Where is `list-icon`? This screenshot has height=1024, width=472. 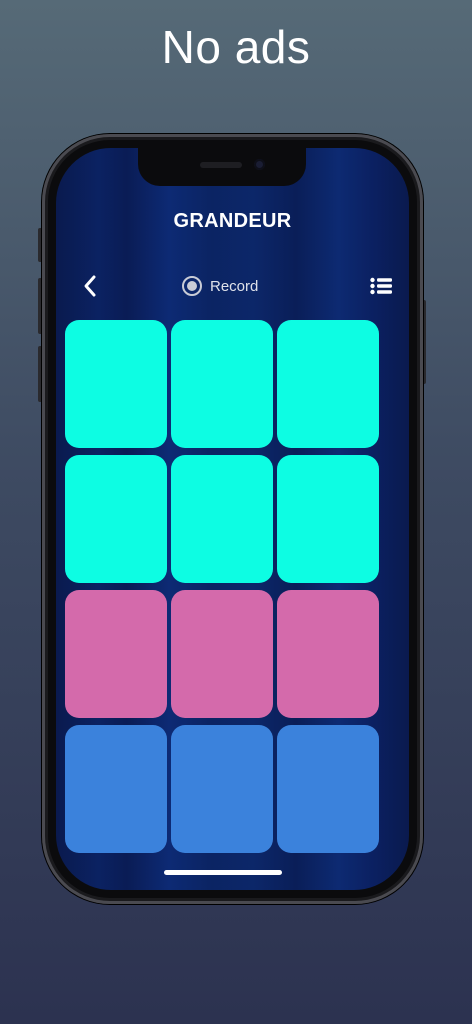
list-icon is located at coordinates (381, 286).